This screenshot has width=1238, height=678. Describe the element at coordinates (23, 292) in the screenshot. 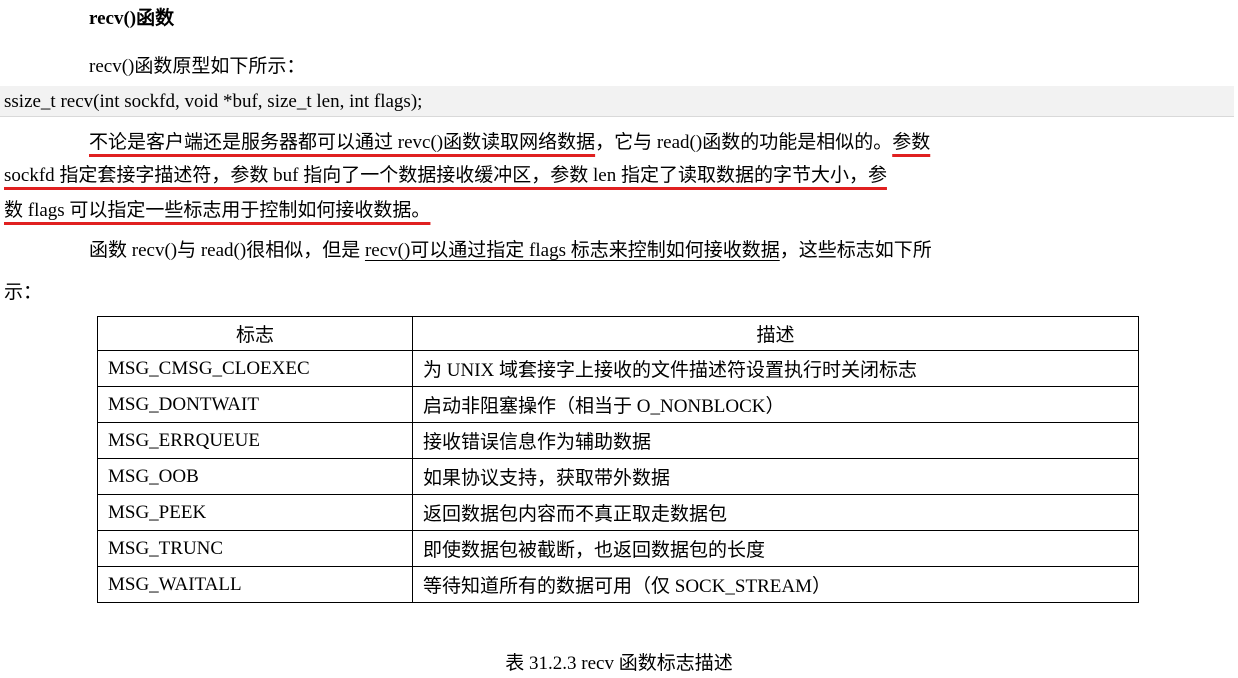

I see `paragraph-2-line-2: 示：` at that location.